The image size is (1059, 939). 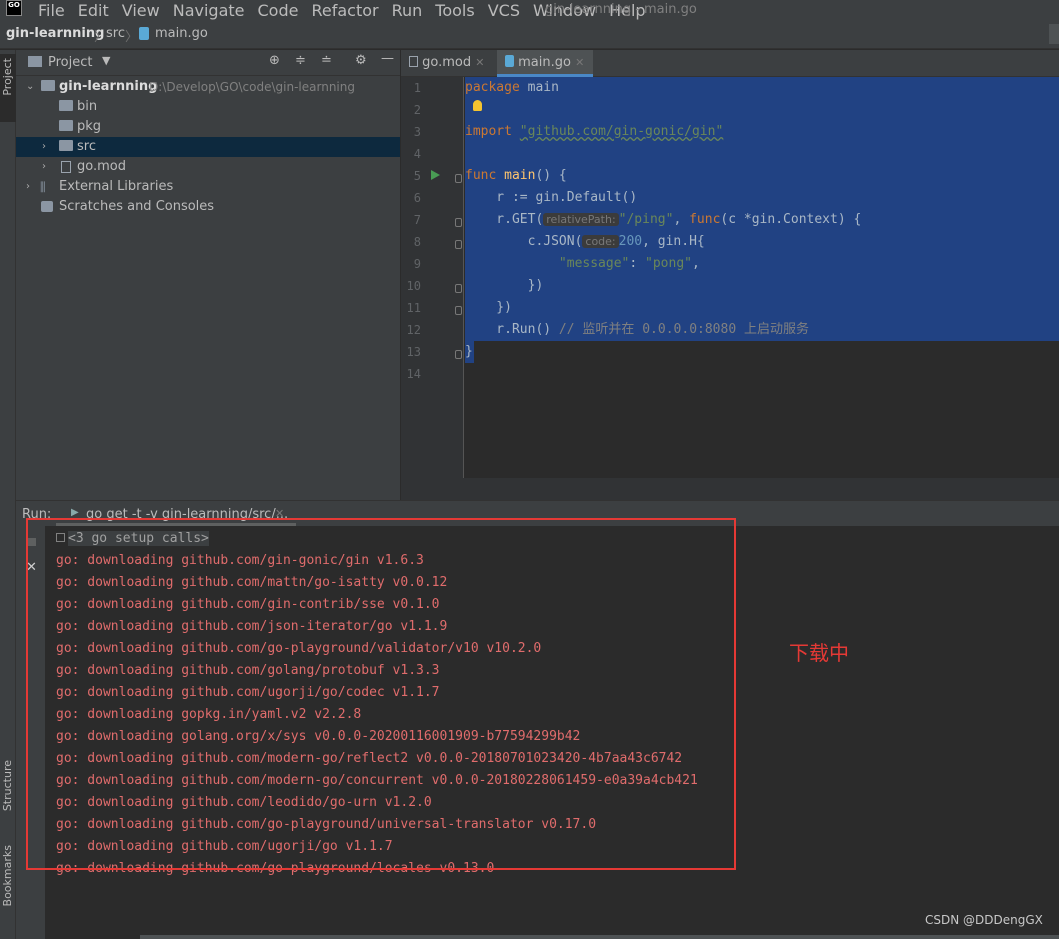 I want to click on collapse-all-icon: ≐, so click(x=326, y=60).